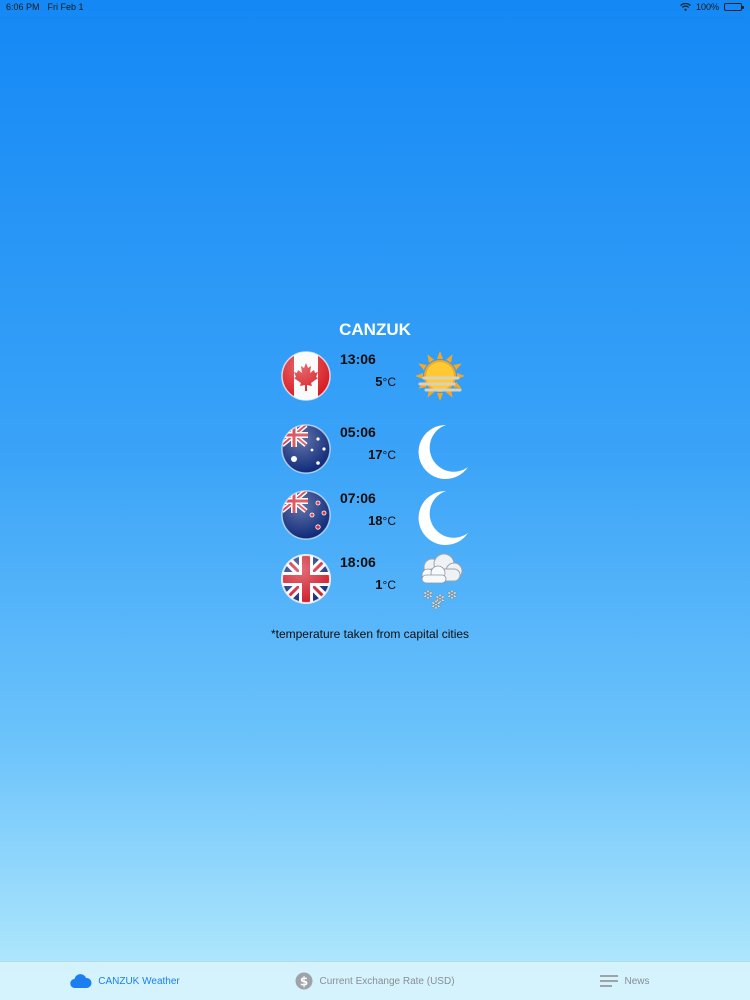 The height and width of the screenshot is (1000, 750). I want to click on dollar-icon: $, so click(304, 981).